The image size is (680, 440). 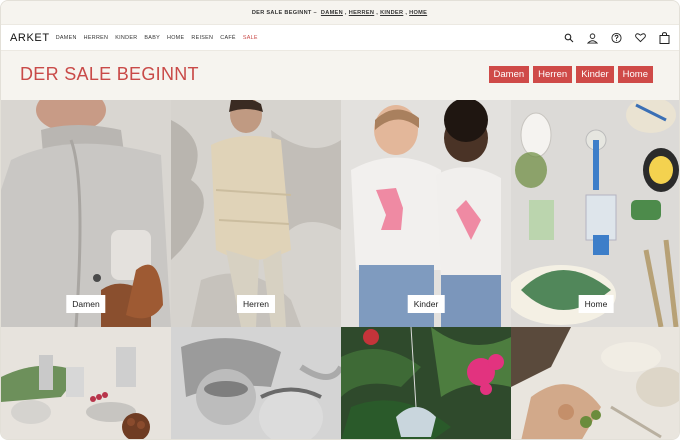 I want to click on nav-item-baby: BABY, so click(x=152, y=38).